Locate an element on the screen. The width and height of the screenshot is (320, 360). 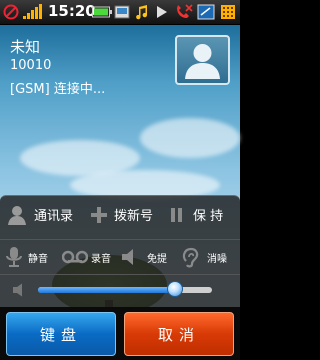
play-icon is located at coordinates (162, 12).